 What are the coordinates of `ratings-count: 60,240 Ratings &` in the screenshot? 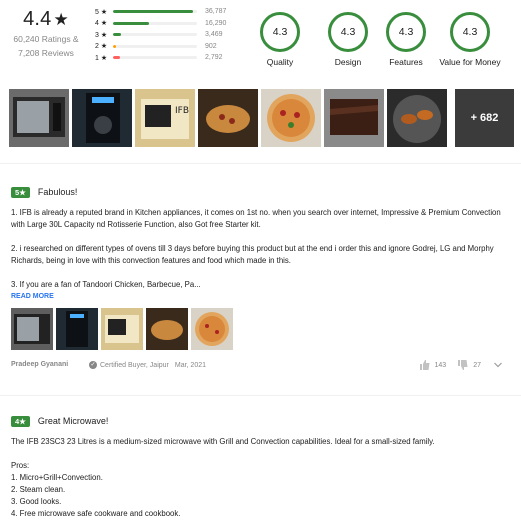 It's located at (46, 39).